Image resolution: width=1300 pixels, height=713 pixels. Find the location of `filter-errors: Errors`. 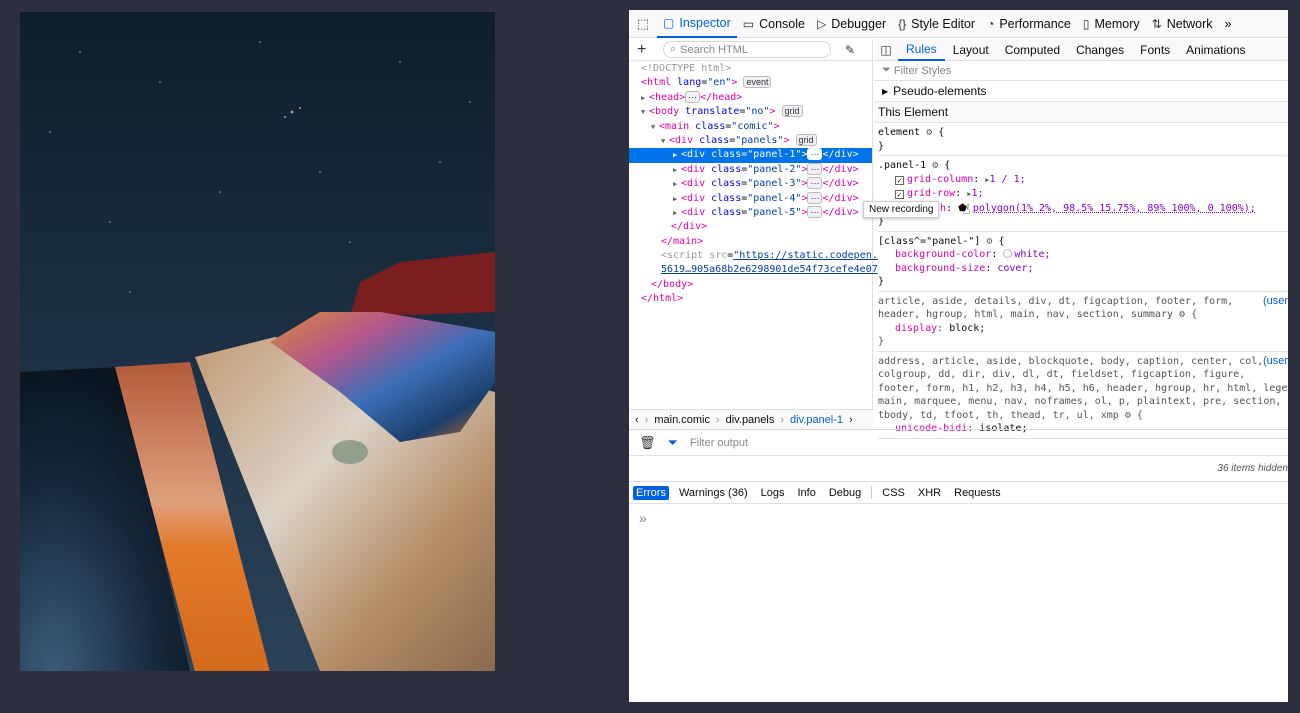

filter-errors: Errors is located at coordinates (651, 492).